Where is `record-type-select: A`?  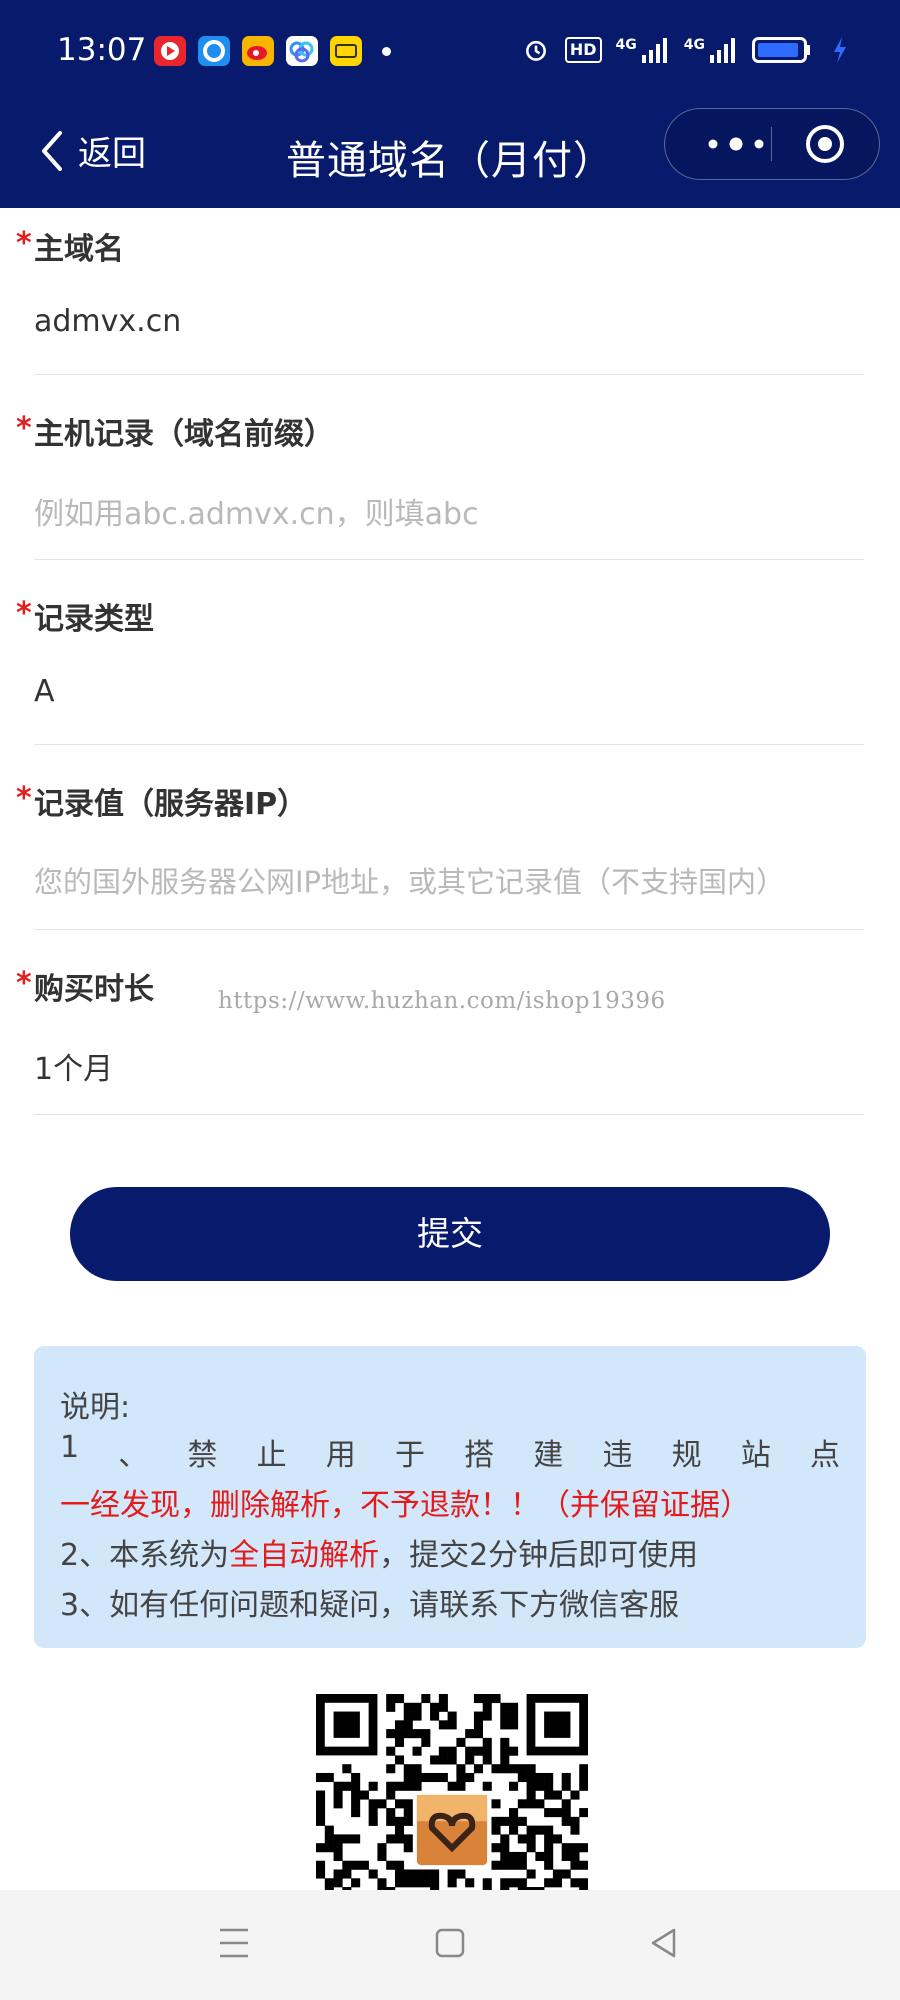 record-type-select: A is located at coordinates (449, 691).